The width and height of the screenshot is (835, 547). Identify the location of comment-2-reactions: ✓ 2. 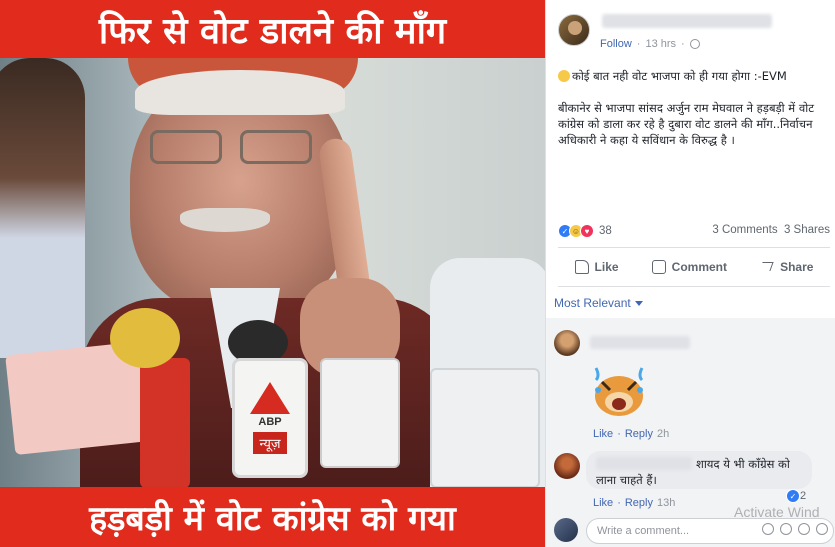
(796, 496).